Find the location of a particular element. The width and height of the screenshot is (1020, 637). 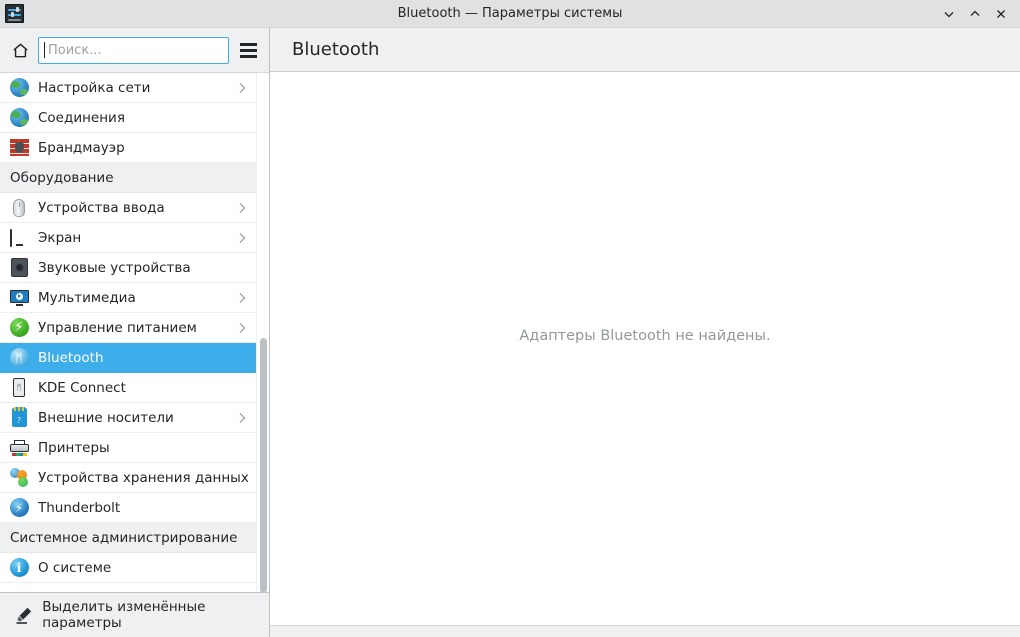

highlight-changed-settings-label: Выделить изменённые параметры is located at coordinates (124, 615).